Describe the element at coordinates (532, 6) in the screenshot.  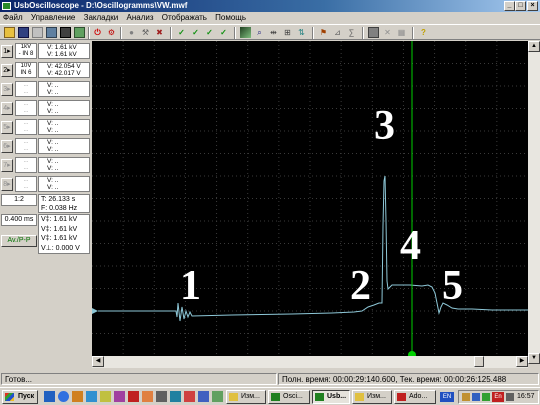
I see `close-button: ×` at that location.